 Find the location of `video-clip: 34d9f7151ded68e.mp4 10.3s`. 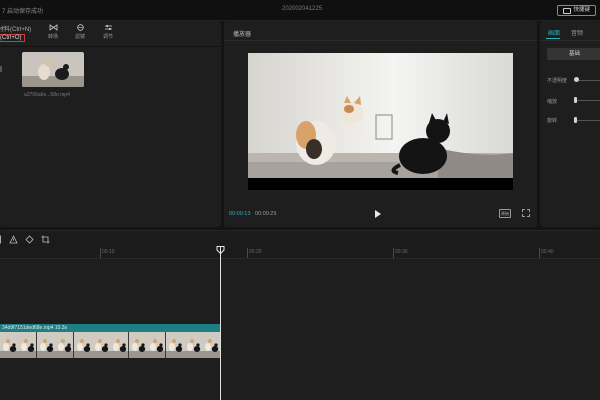

video-clip: 34d9f7151ded68e.mp4 10.3s is located at coordinates (110, 341).